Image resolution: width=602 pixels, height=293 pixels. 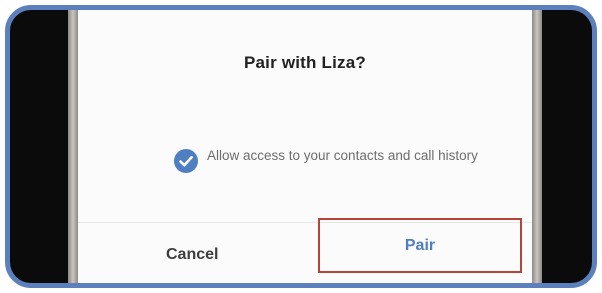 What do you see at coordinates (192, 255) in the screenshot?
I see `cancel-button: Cancel` at bounding box center [192, 255].